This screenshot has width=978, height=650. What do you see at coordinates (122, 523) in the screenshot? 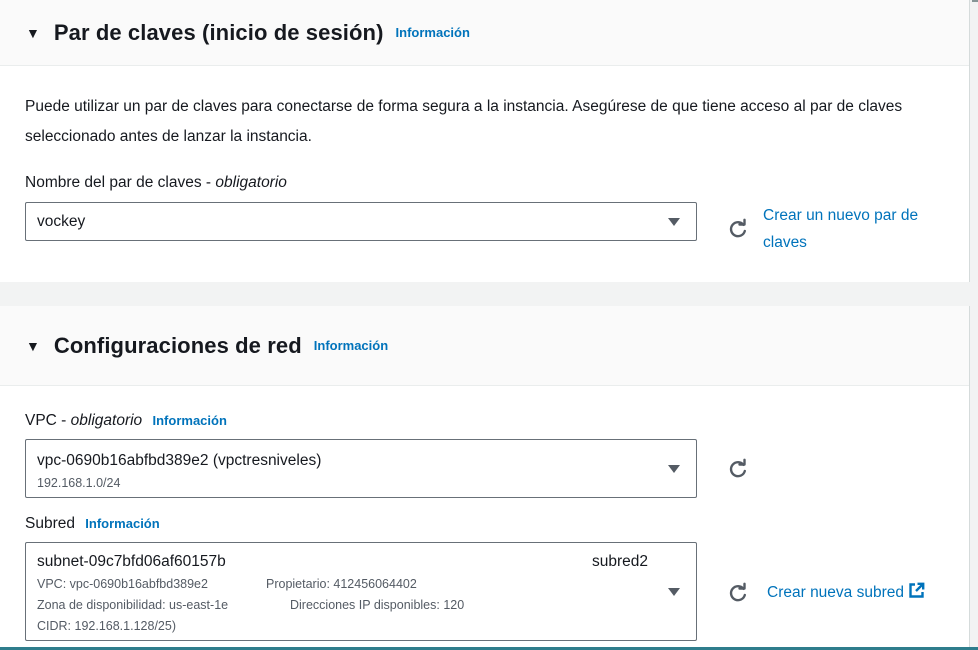
I see `subnet-info-link: Información` at bounding box center [122, 523].